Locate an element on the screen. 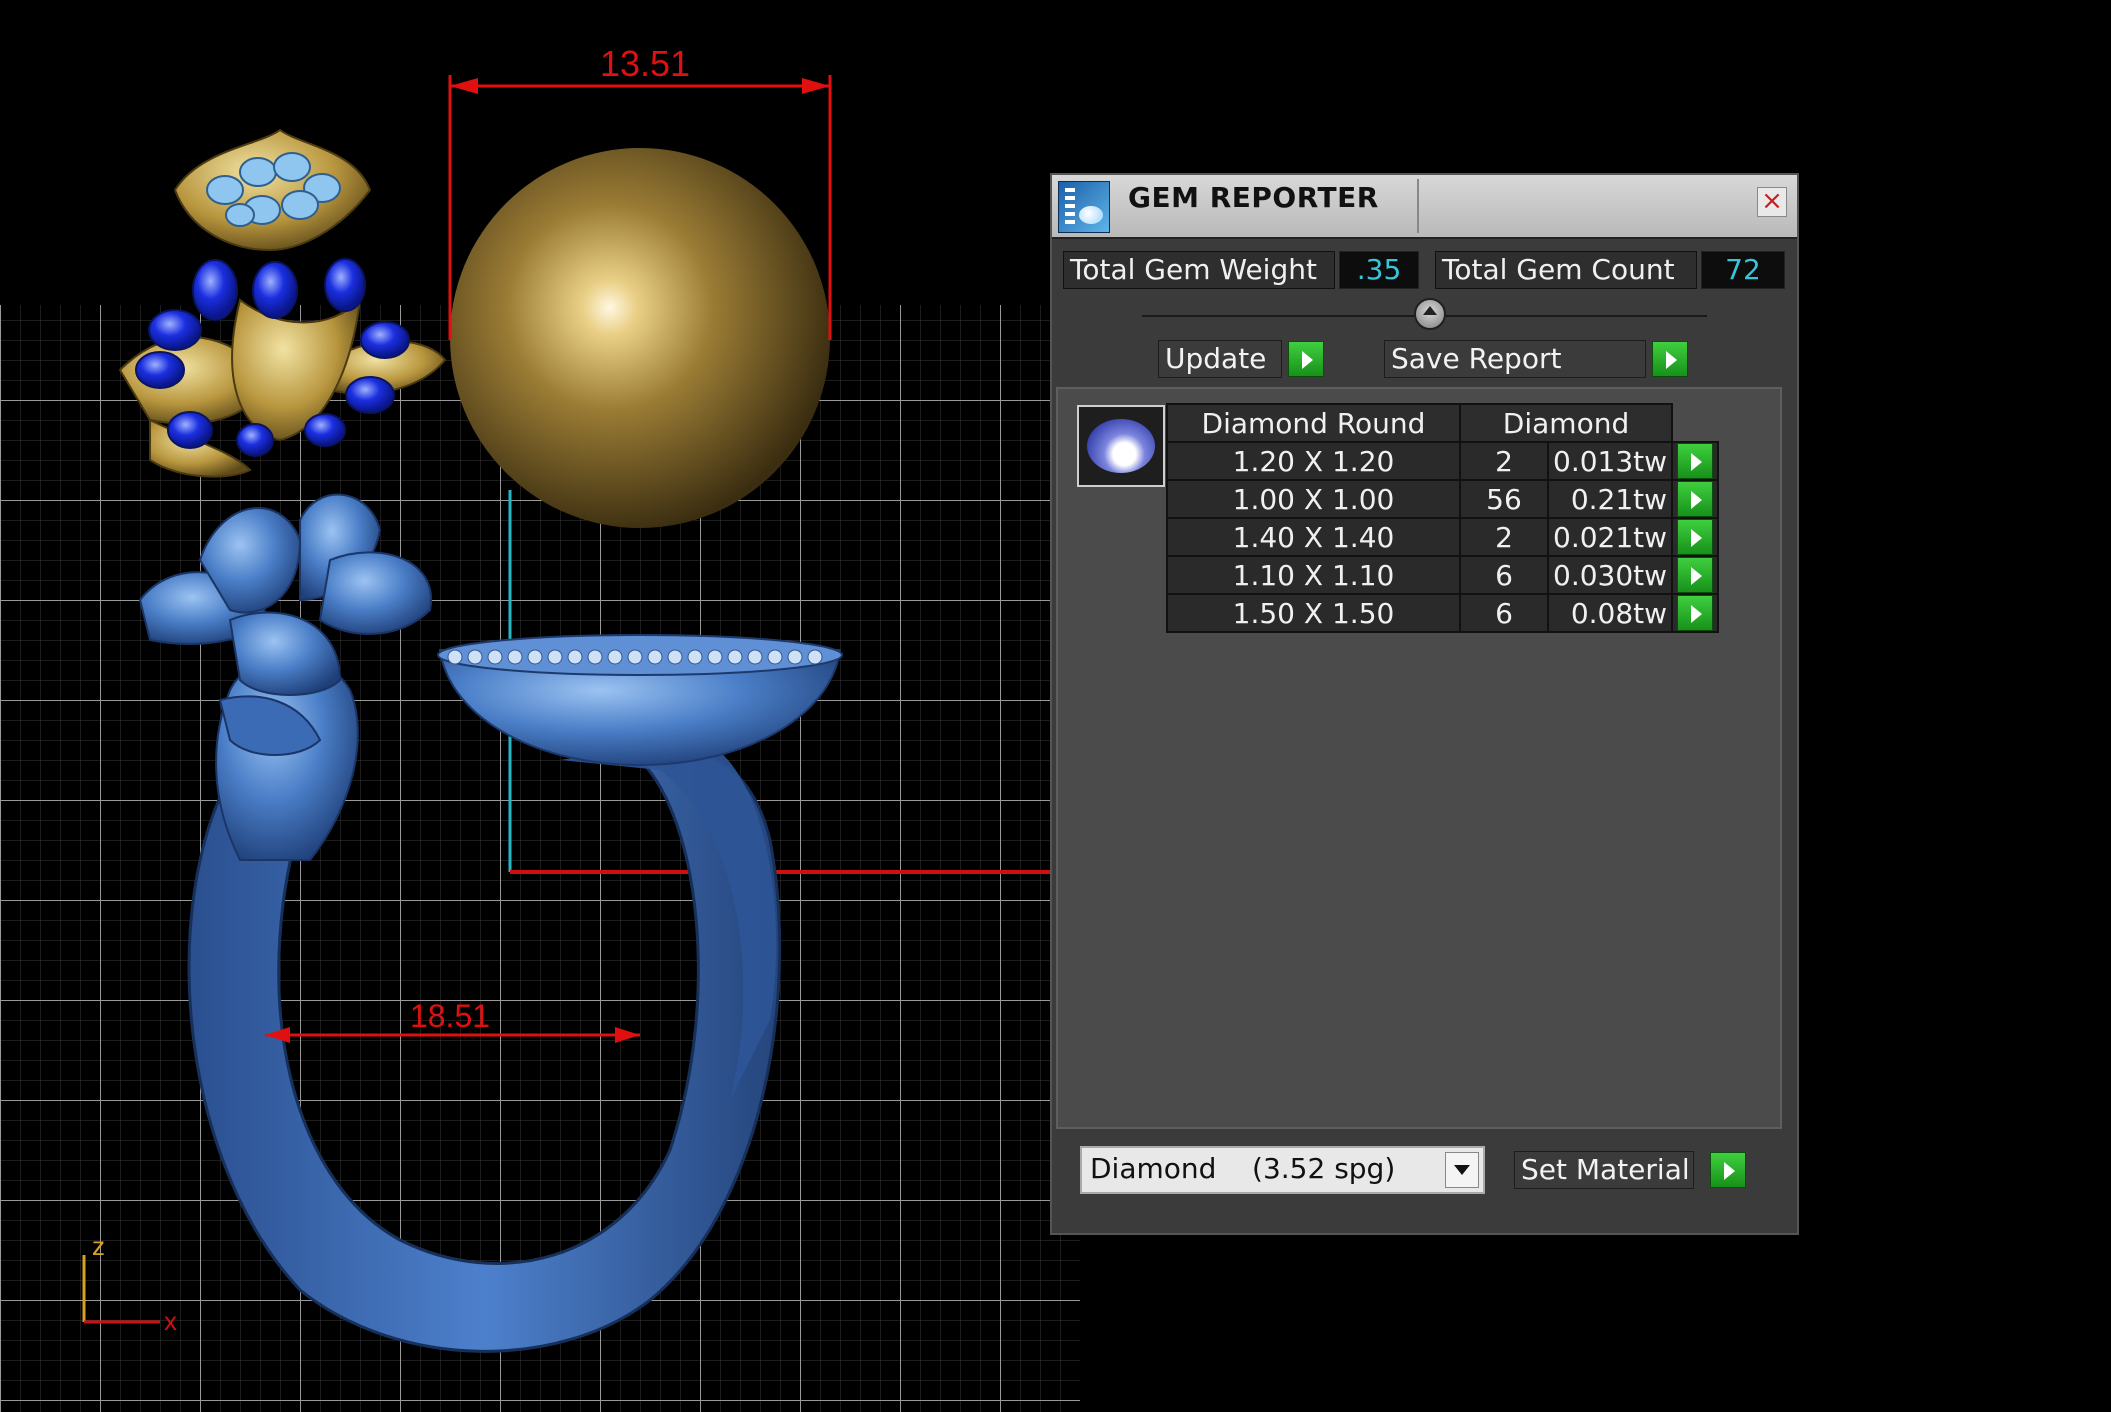 This screenshot has height=1412, width=2111. gold-cluster is located at coordinates (272, 190).